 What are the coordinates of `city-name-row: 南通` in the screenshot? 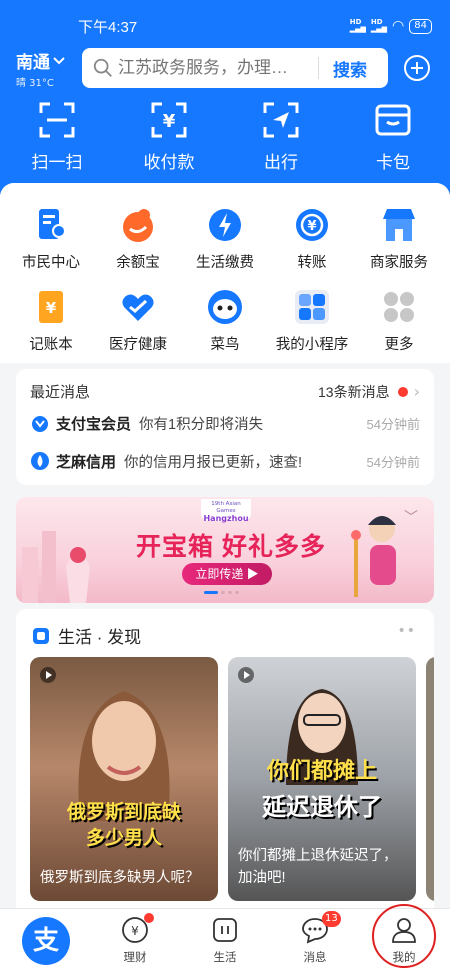 It's located at (40, 60).